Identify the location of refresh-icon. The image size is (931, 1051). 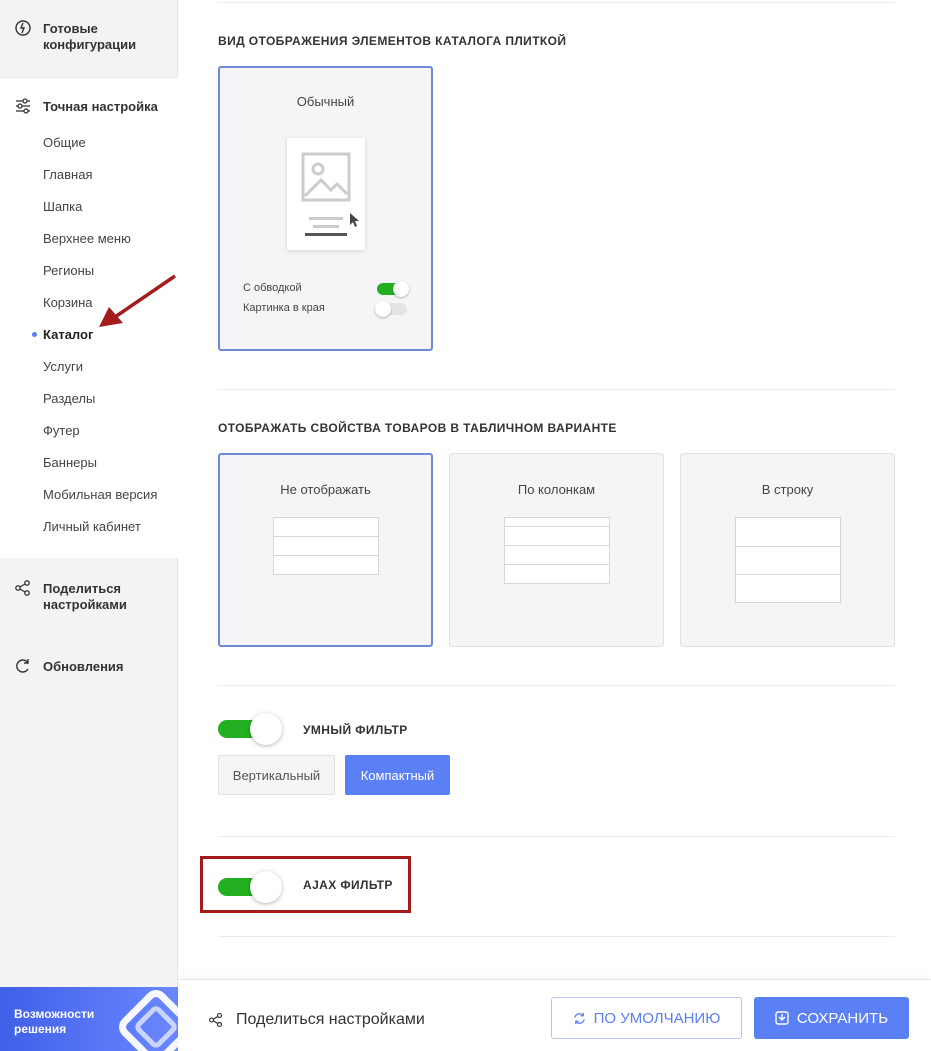
(579, 1018).